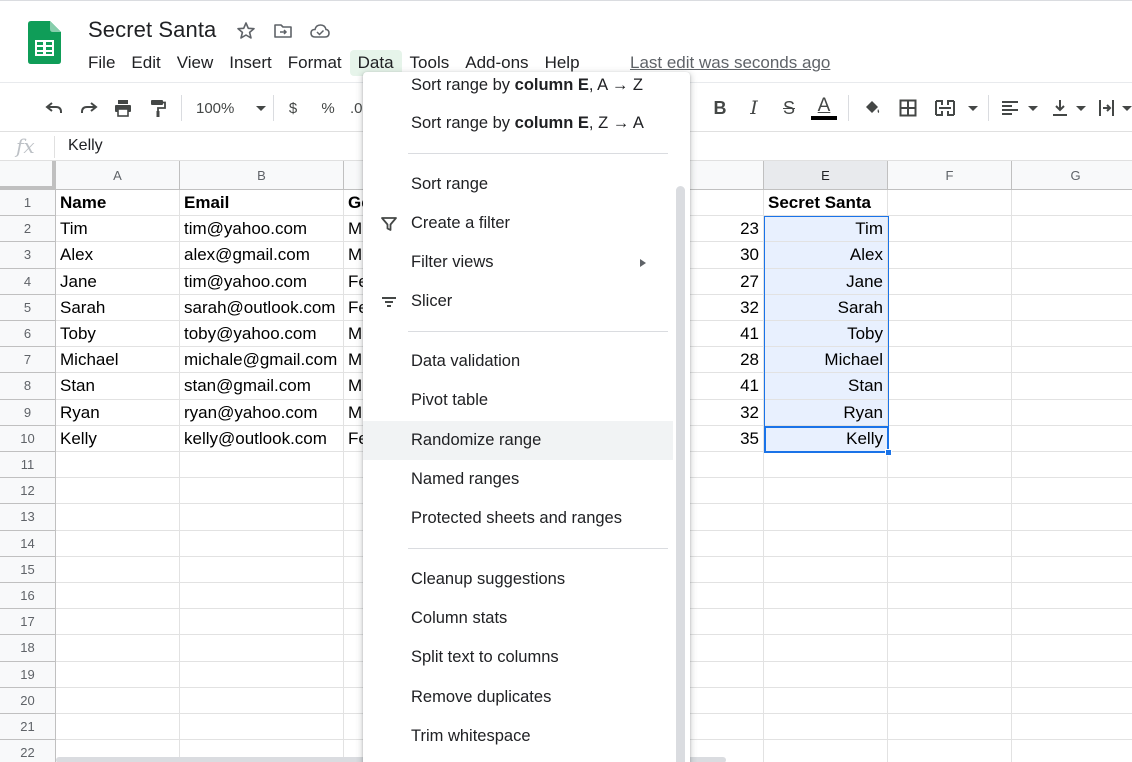 The image size is (1132, 762). What do you see at coordinates (118, 203) in the screenshot?
I see `grid-cell: Name` at bounding box center [118, 203].